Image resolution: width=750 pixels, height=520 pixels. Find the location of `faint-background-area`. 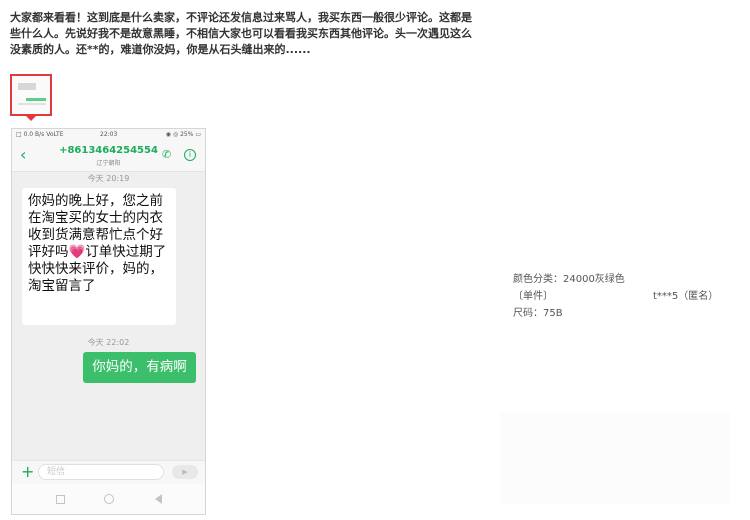

faint-background-area is located at coordinates (615, 458).